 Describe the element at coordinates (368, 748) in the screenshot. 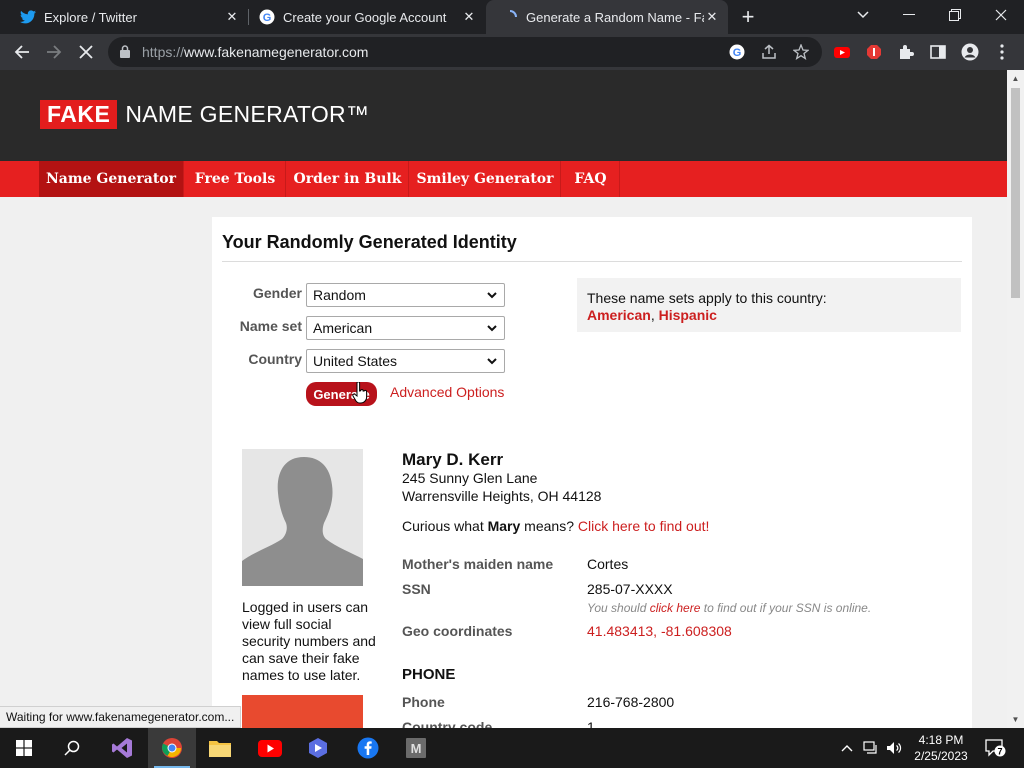

I see `facebook-icon` at that location.